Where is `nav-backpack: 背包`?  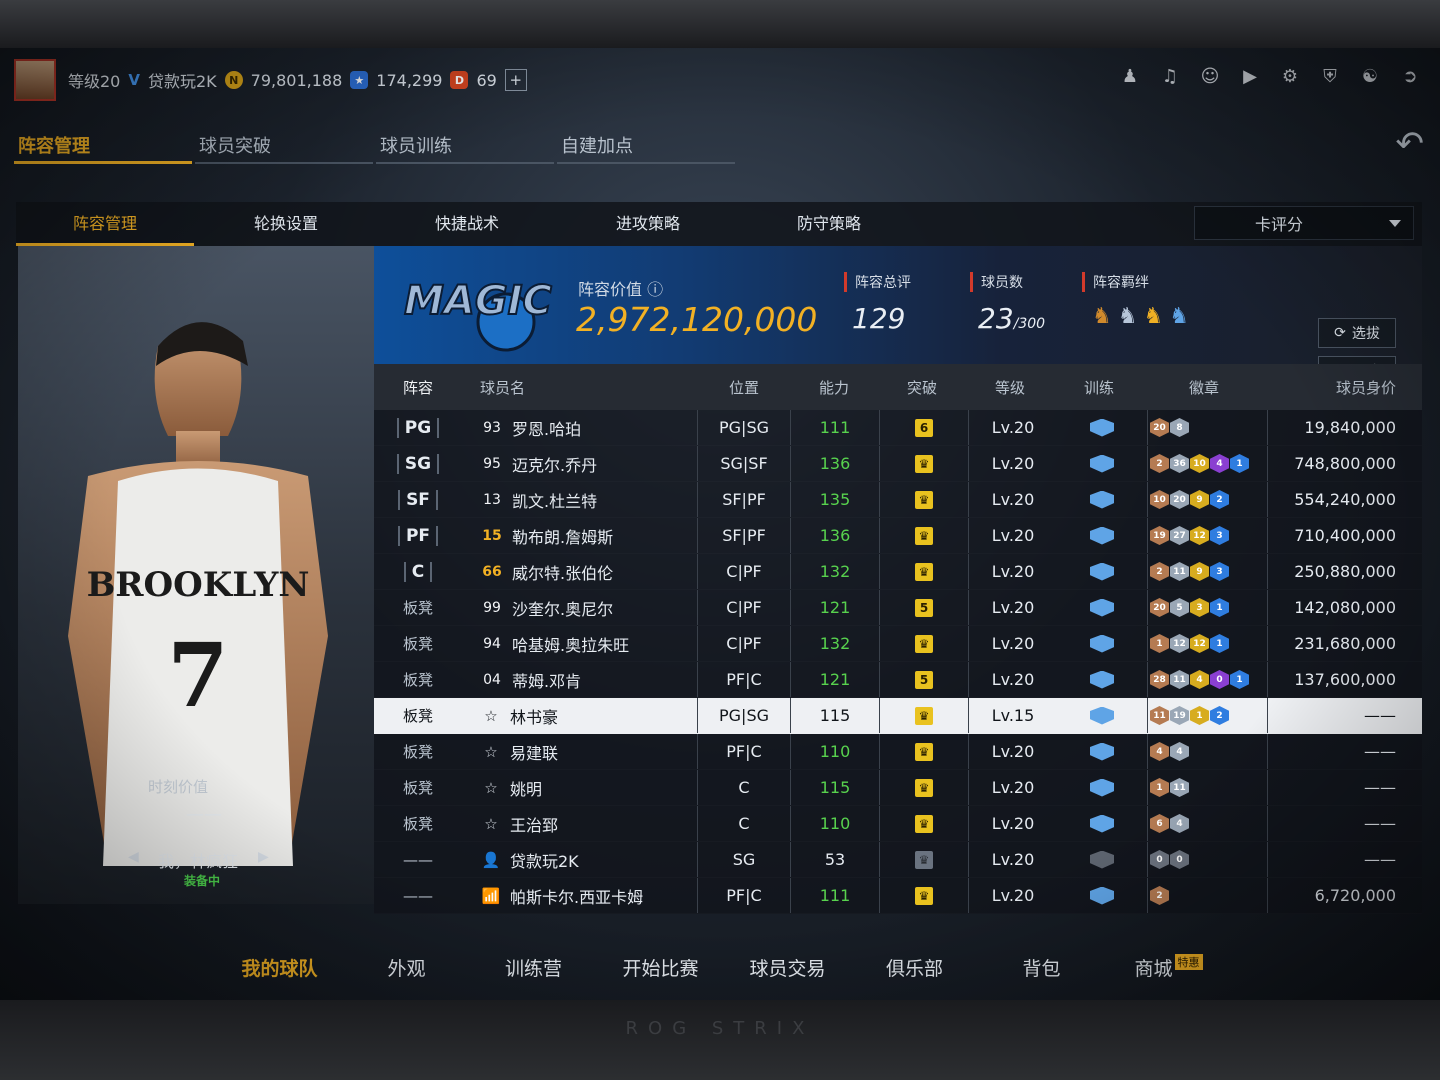 nav-backpack: 背包 is located at coordinates (1041, 967).